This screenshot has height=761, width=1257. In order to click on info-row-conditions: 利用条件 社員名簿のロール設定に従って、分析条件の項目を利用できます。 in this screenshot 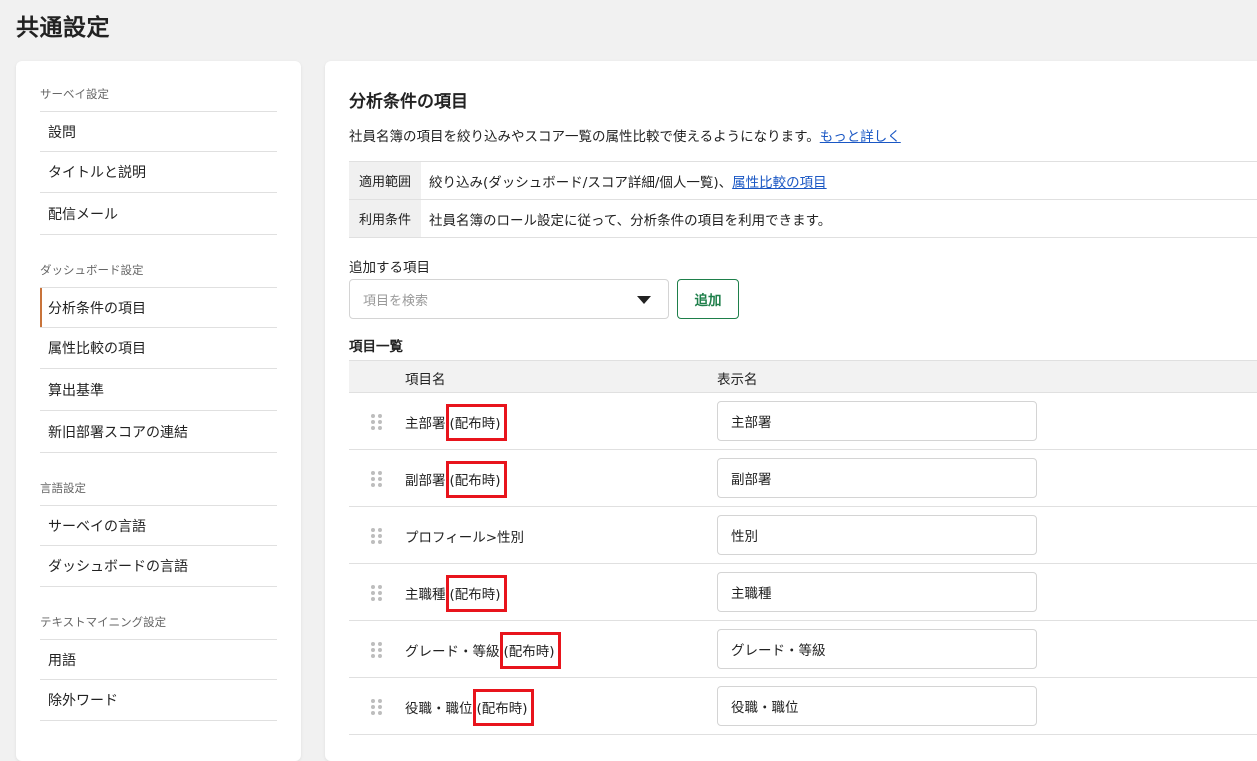, I will do `click(803, 219)`.